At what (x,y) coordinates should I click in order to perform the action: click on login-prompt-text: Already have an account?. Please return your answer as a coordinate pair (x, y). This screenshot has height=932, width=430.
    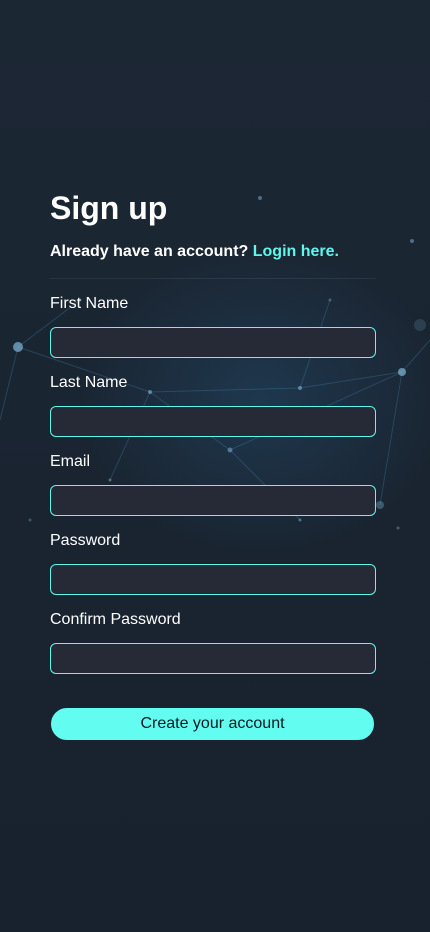
    Looking at the image, I should click on (149, 251).